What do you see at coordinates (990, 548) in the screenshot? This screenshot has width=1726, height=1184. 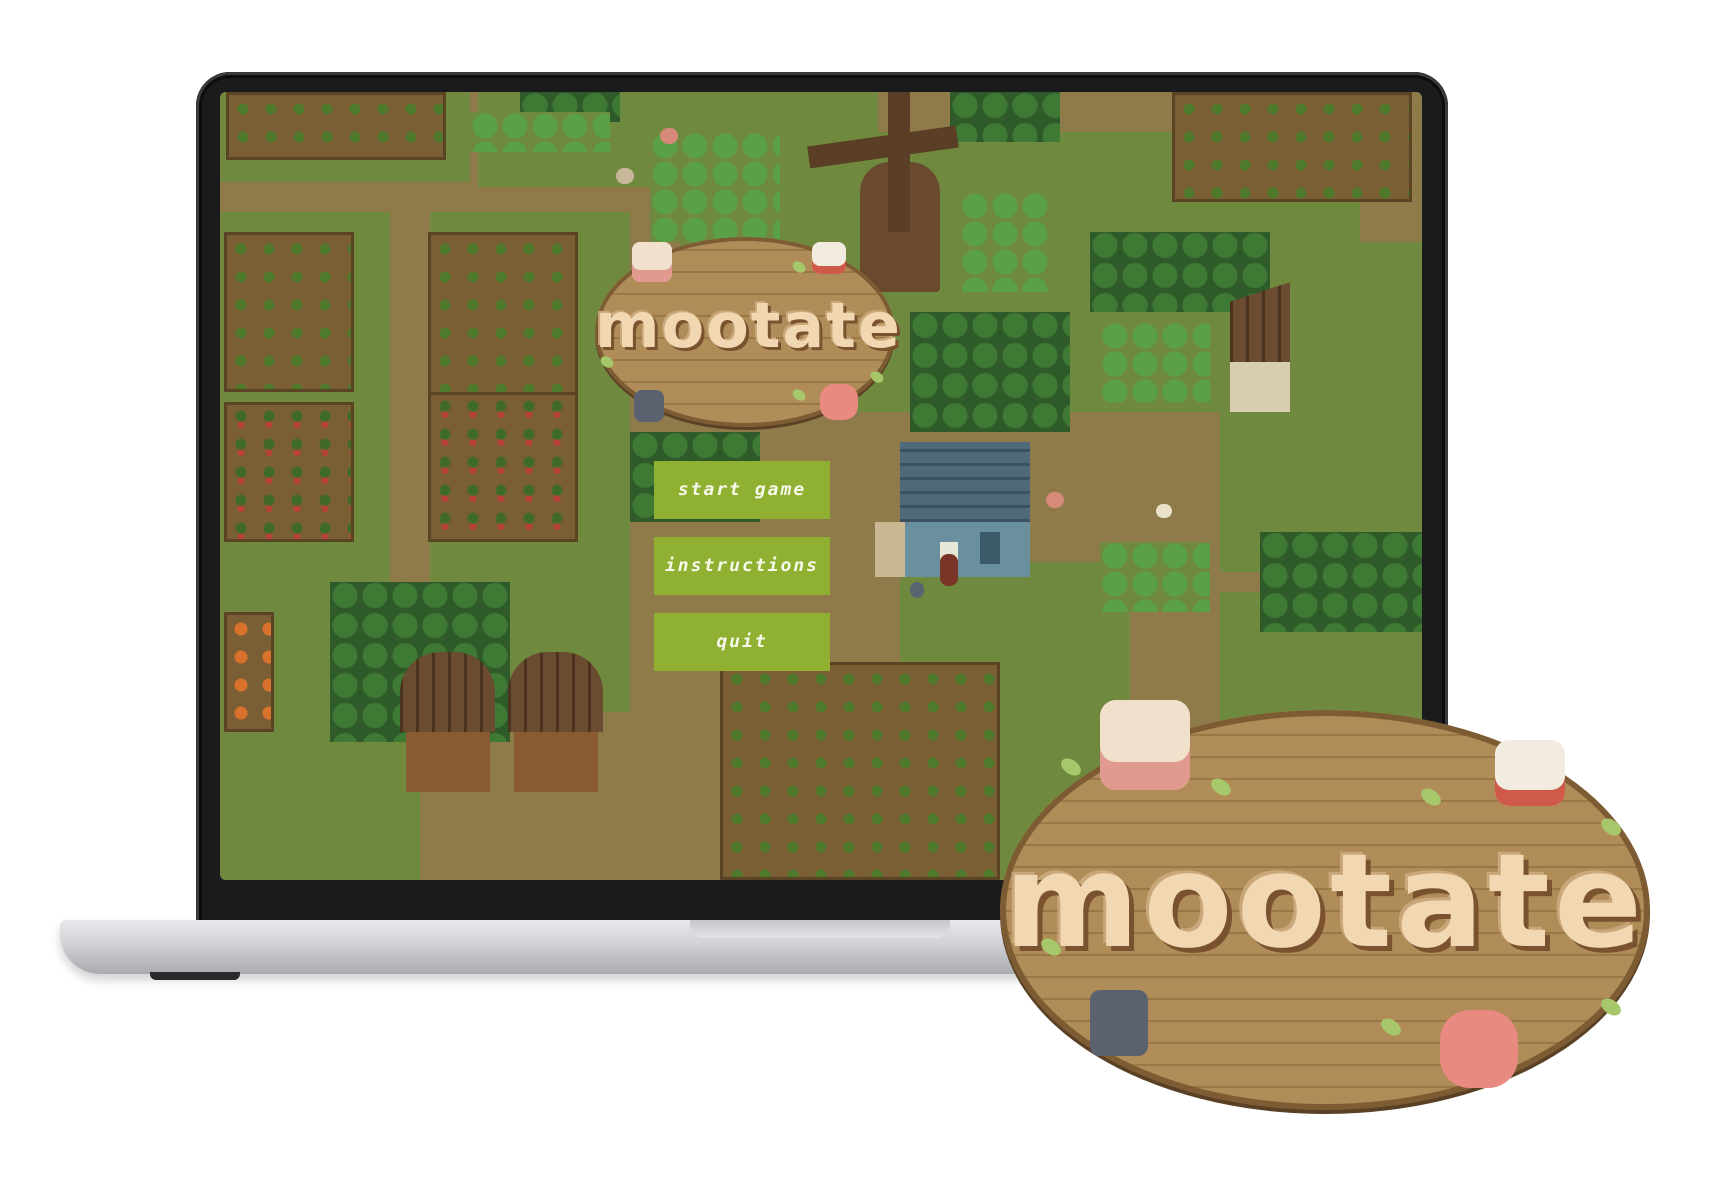 I see `house-door` at bounding box center [990, 548].